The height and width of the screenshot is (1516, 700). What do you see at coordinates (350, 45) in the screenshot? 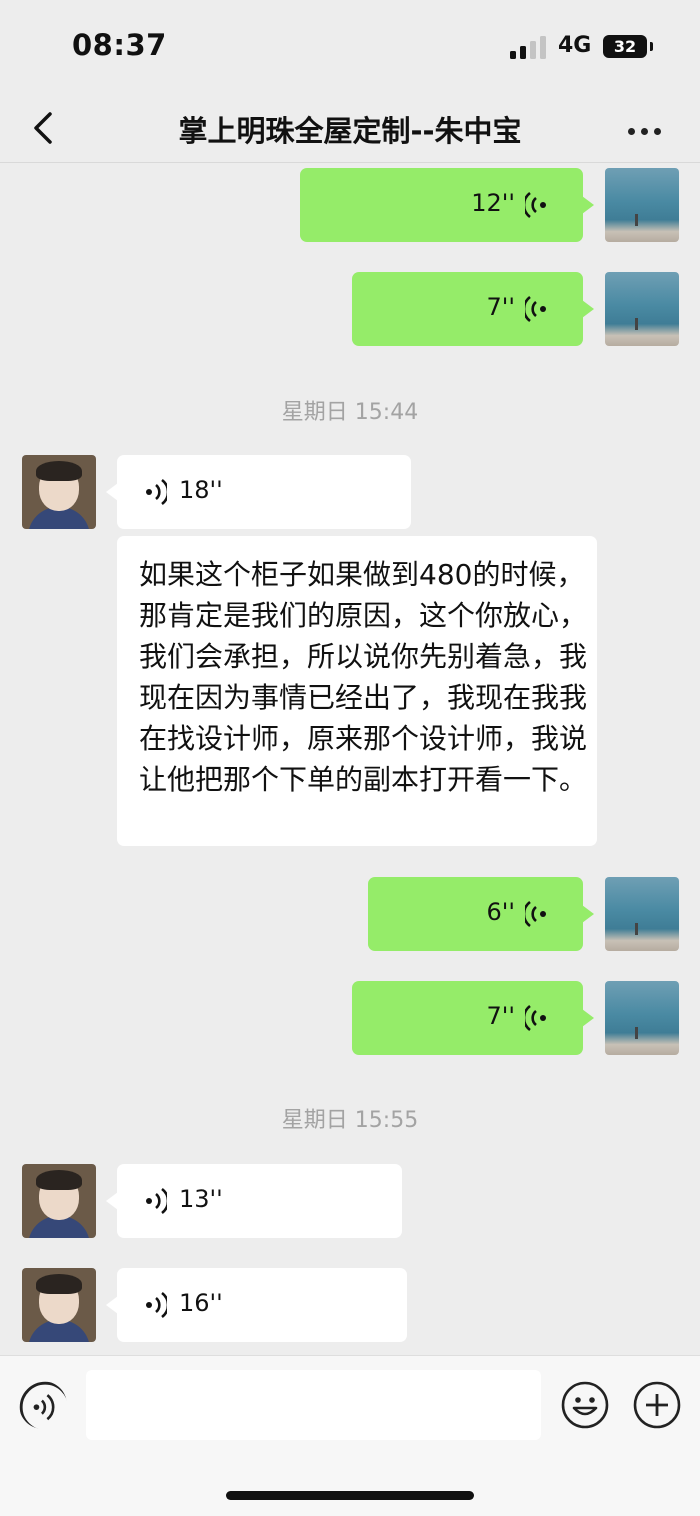
I see `status-bar: 08:37 4G 32` at bounding box center [350, 45].